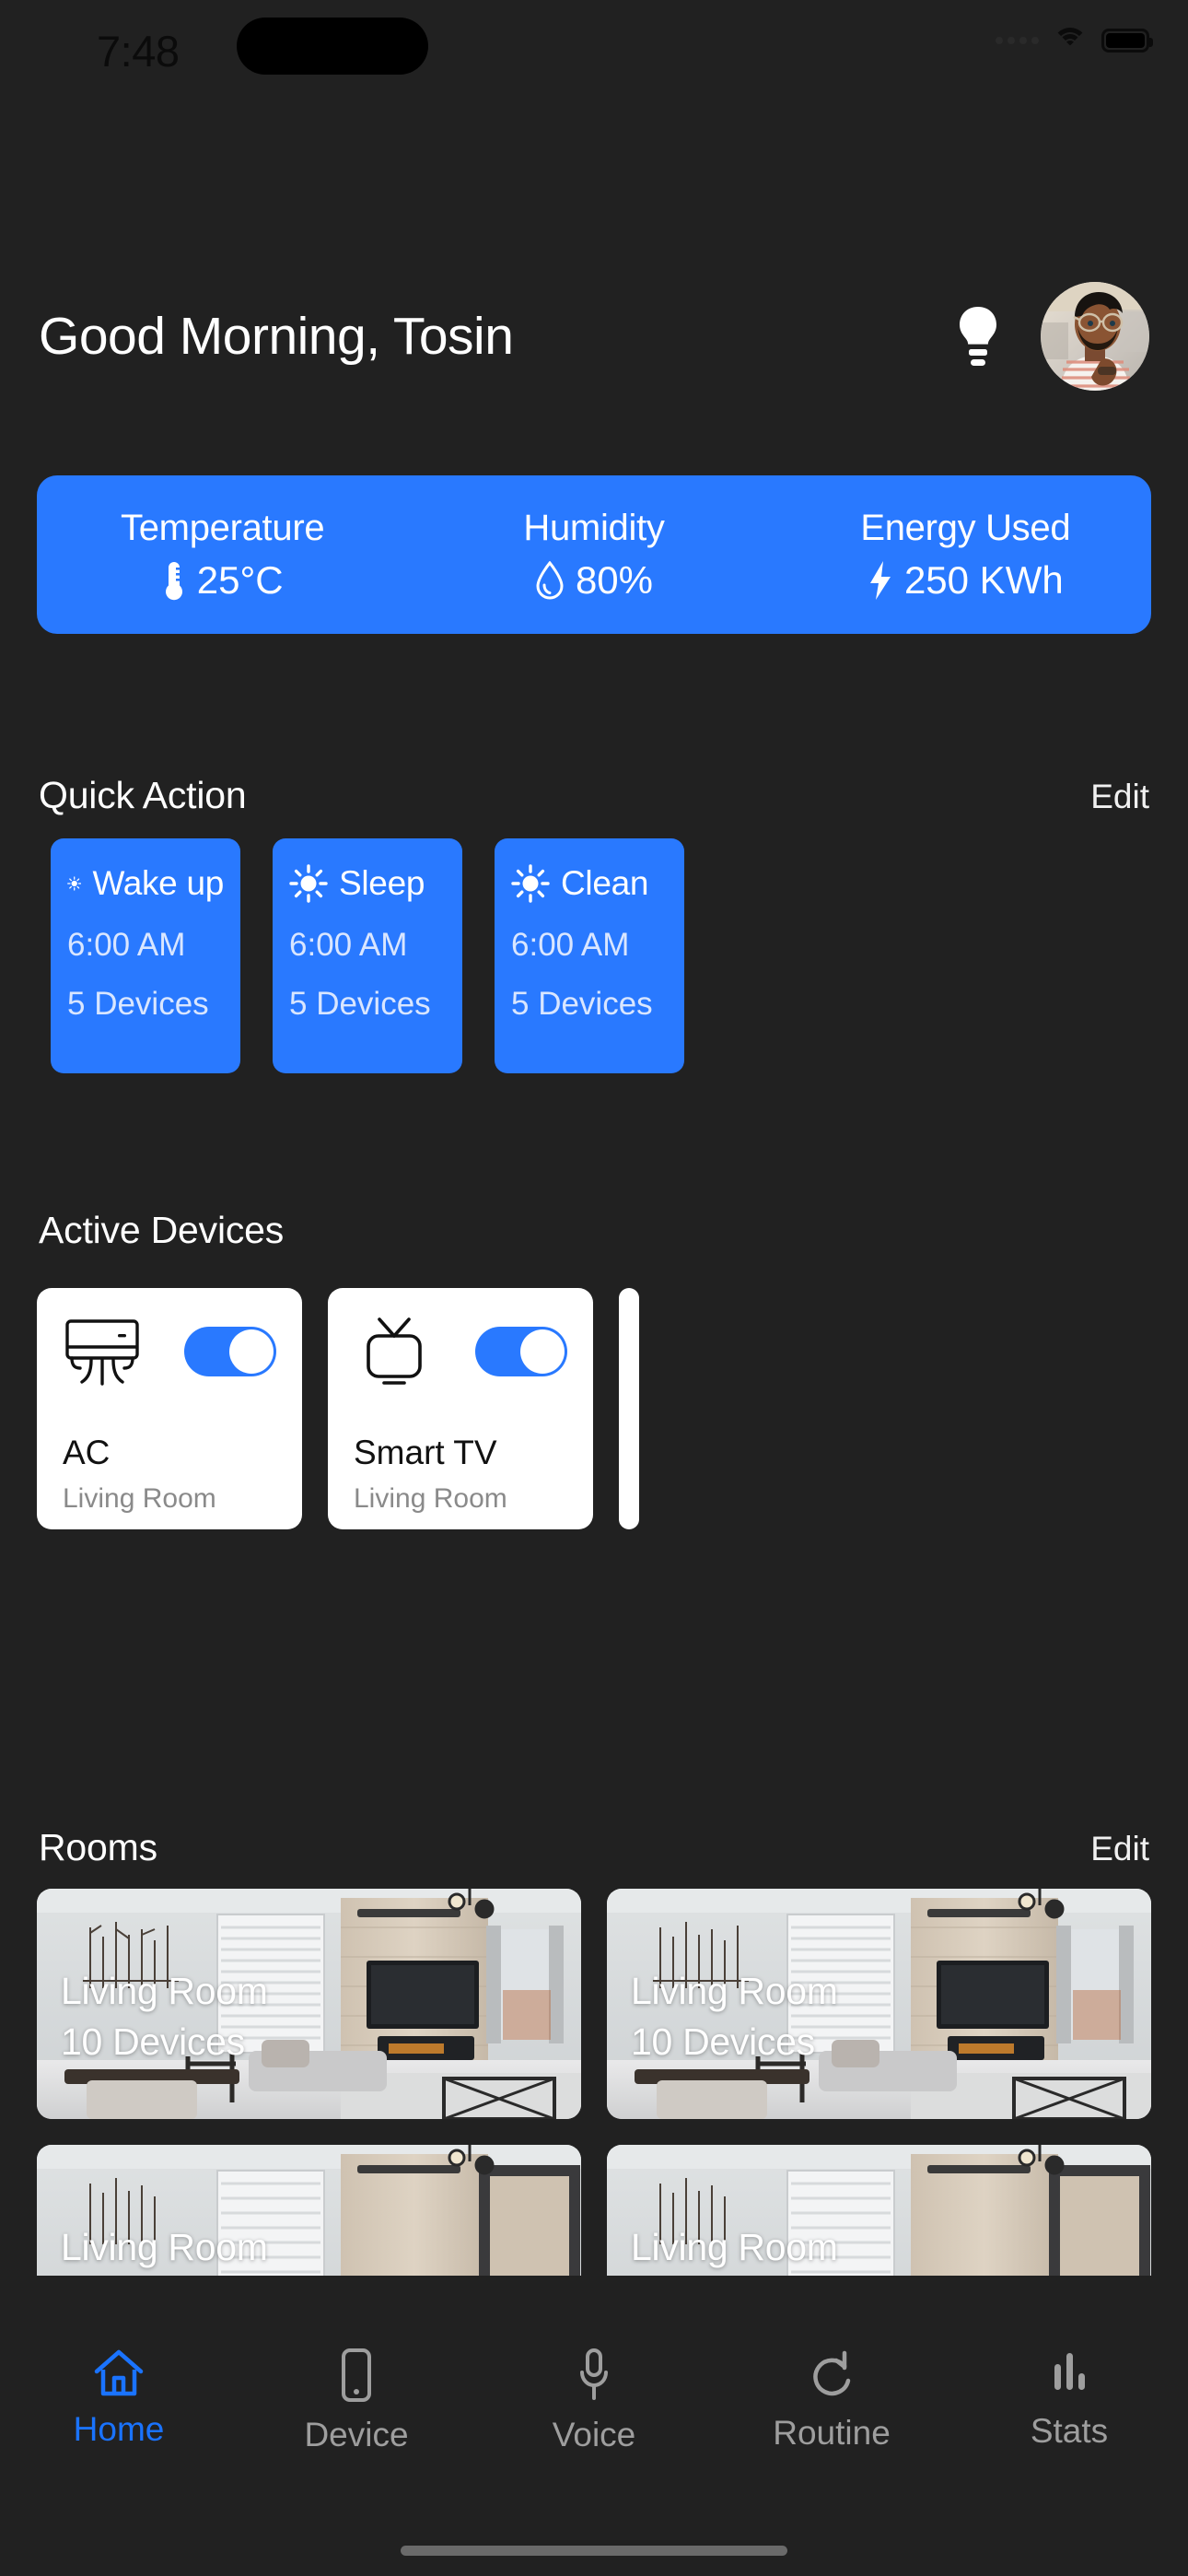 The height and width of the screenshot is (2576, 1188). What do you see at coordinates (169, 1408) in the screenshot?
I see `device-card: AC Living Room` at bounding box center [169, 1408].